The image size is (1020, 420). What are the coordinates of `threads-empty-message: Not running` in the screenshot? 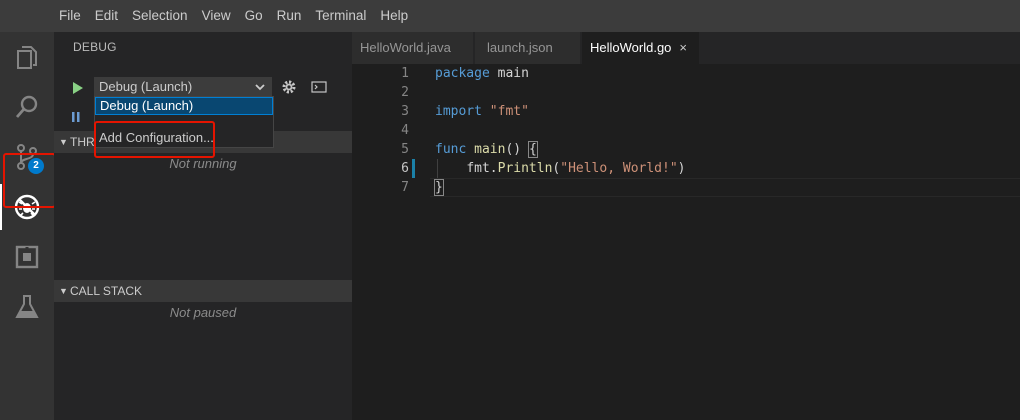 It's located at (203, 163).